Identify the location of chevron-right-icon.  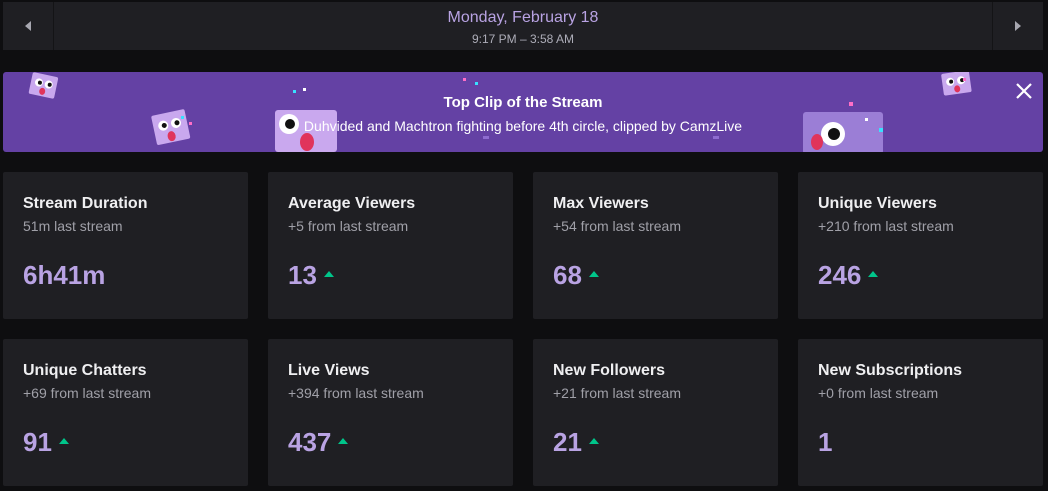
(1018, 26).